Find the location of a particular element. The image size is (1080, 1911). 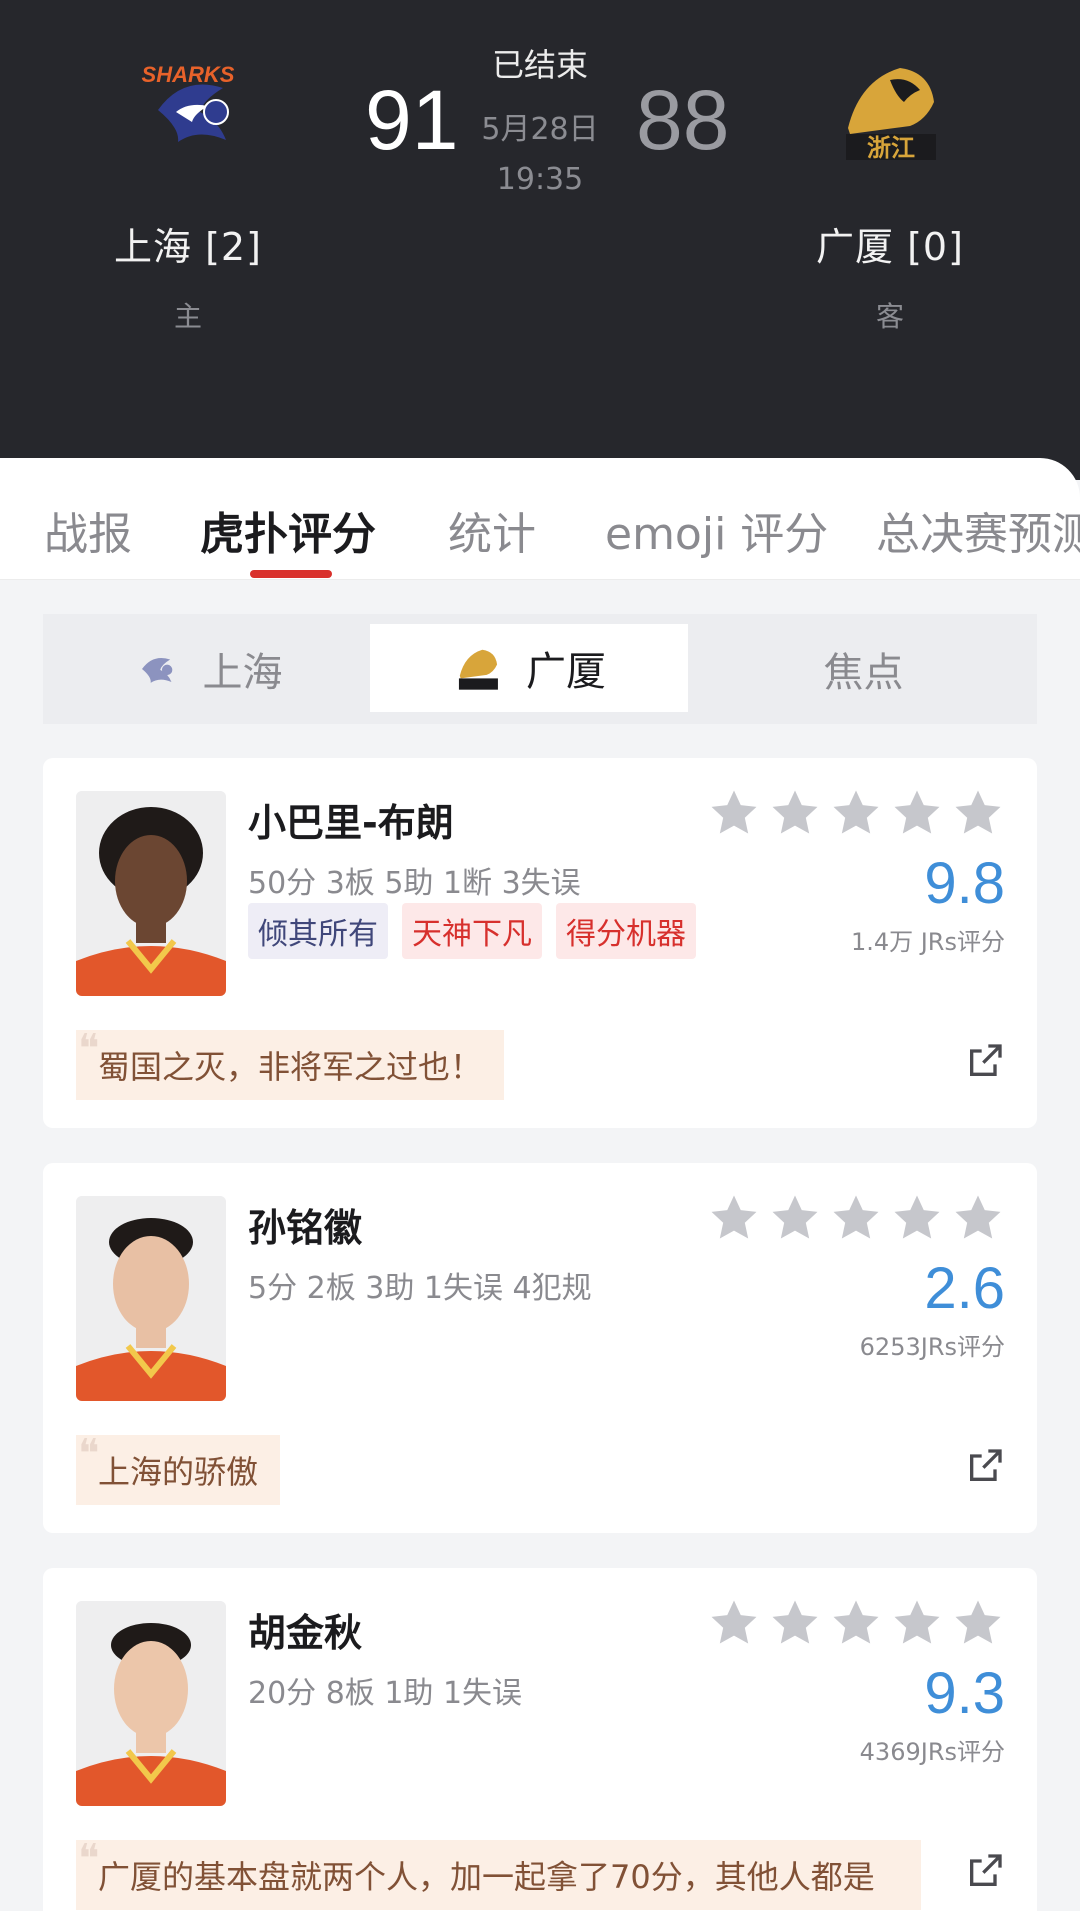

away-team-name: 广厦 [0] is located at coordinates (890, 247).